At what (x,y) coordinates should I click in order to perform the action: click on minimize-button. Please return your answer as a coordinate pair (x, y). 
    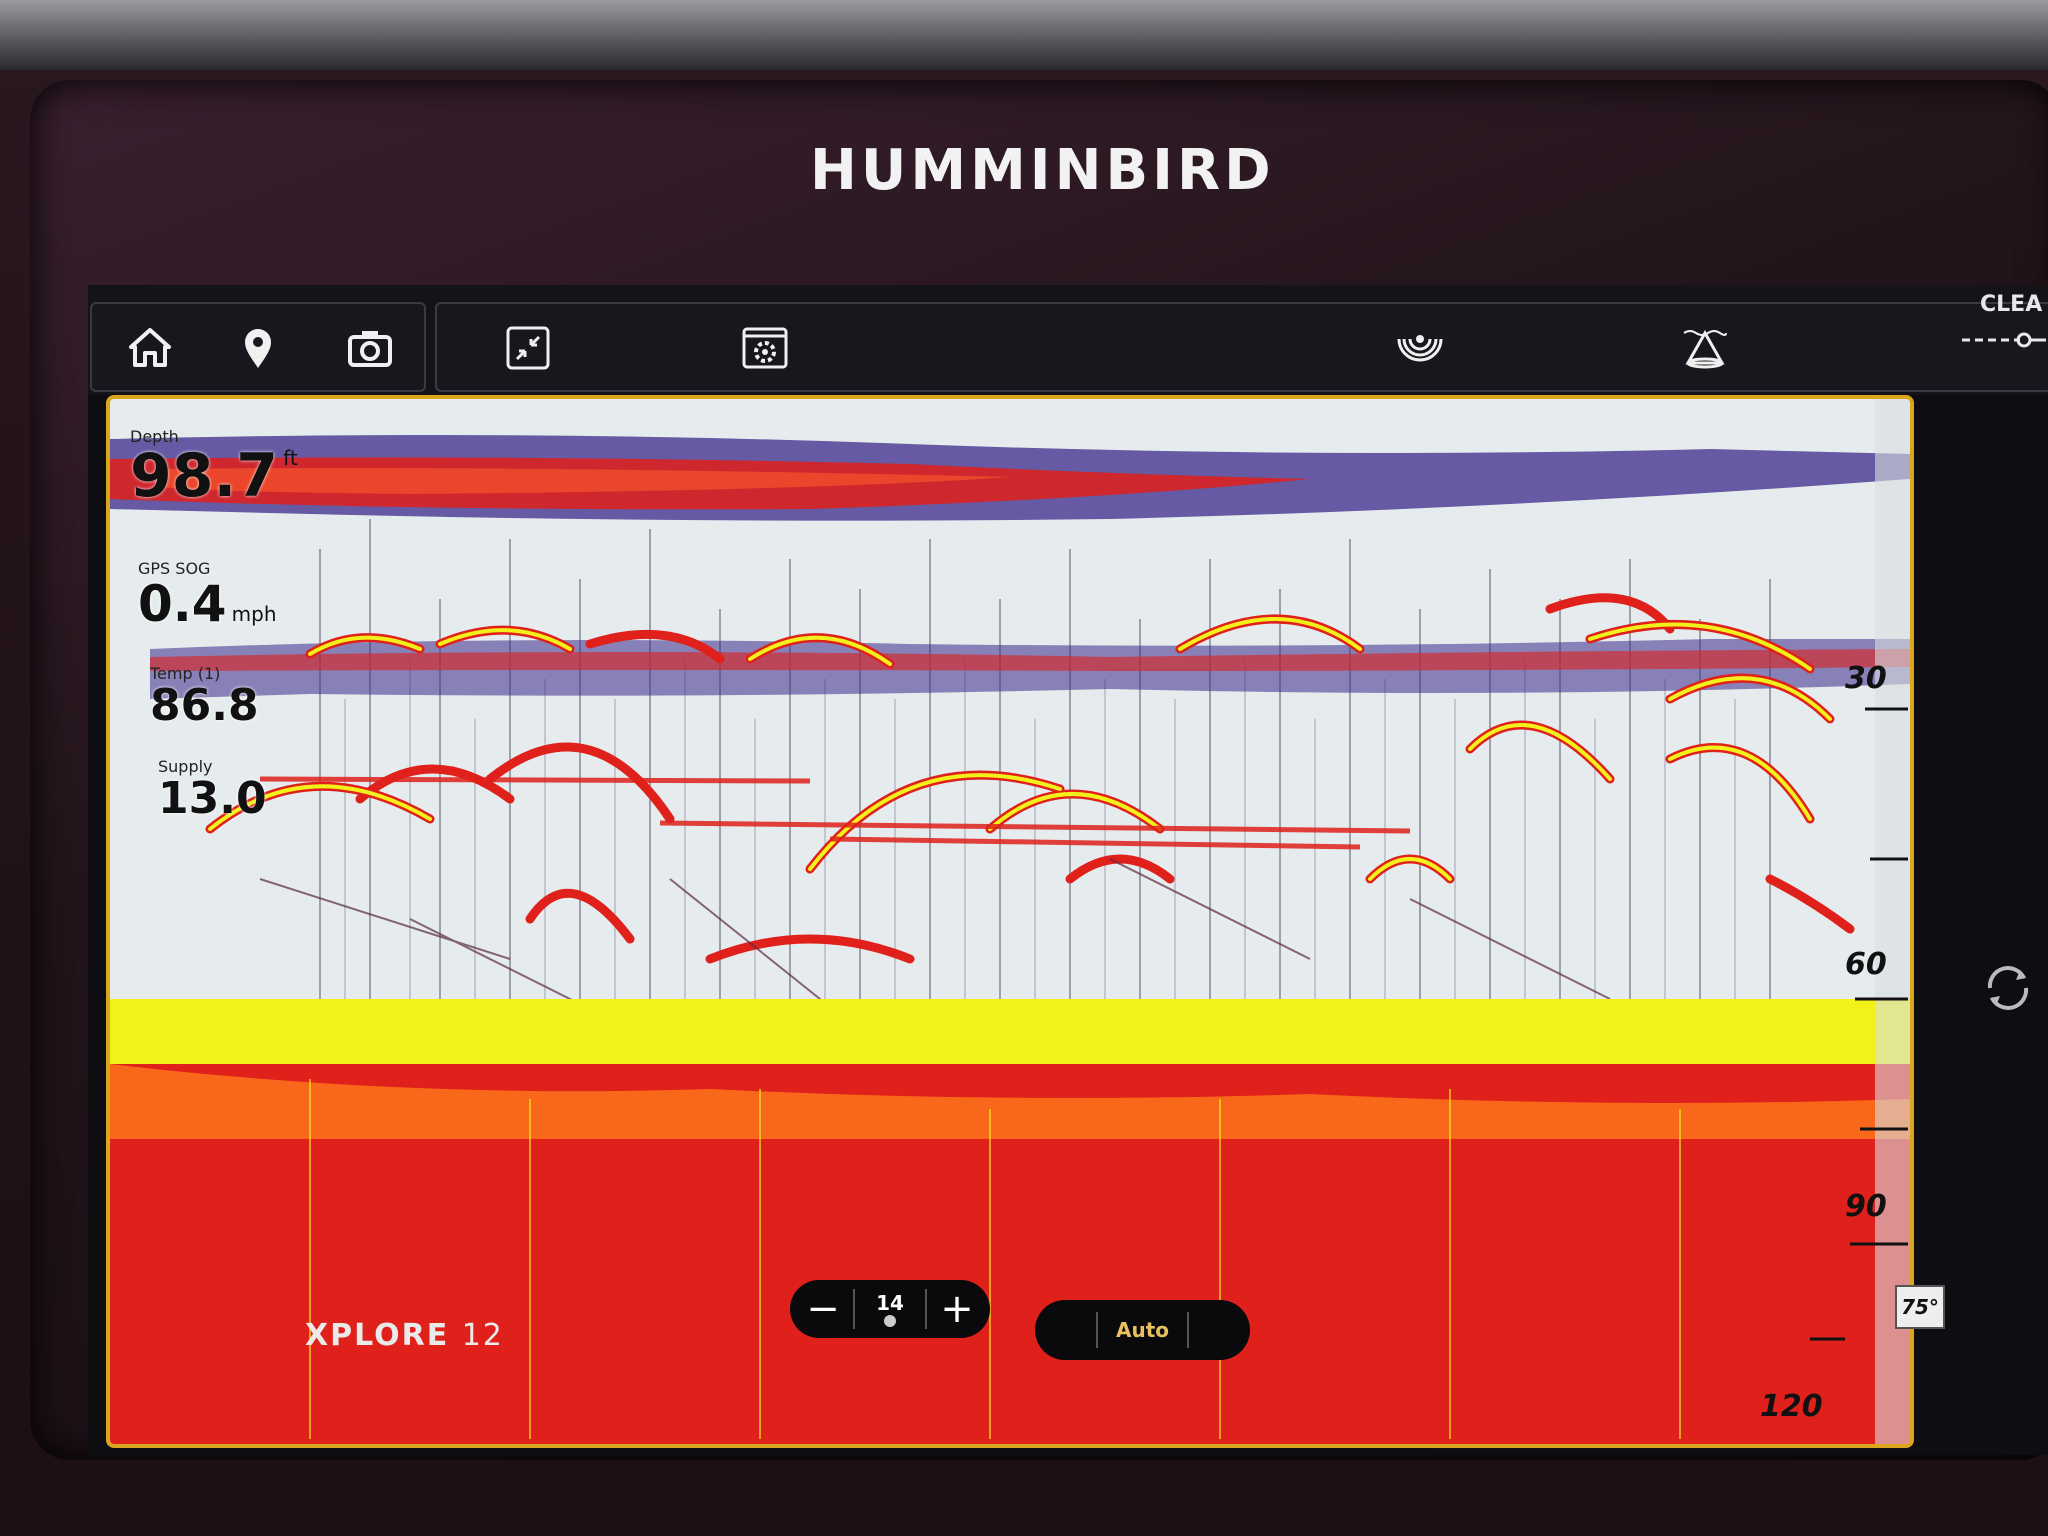
    Looking at the image, I should click on (528, 348).